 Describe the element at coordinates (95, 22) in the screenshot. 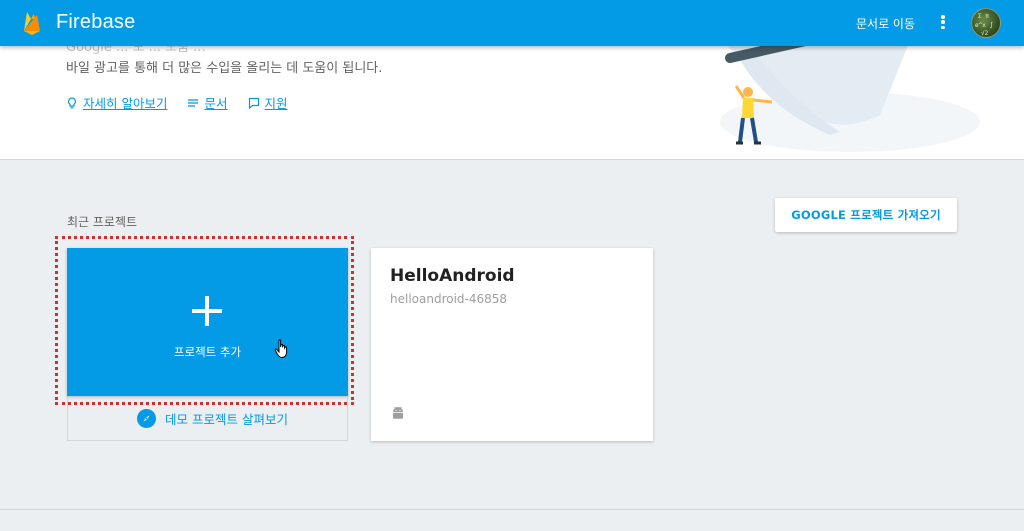

I see `app-brand: Firebase` at that location.